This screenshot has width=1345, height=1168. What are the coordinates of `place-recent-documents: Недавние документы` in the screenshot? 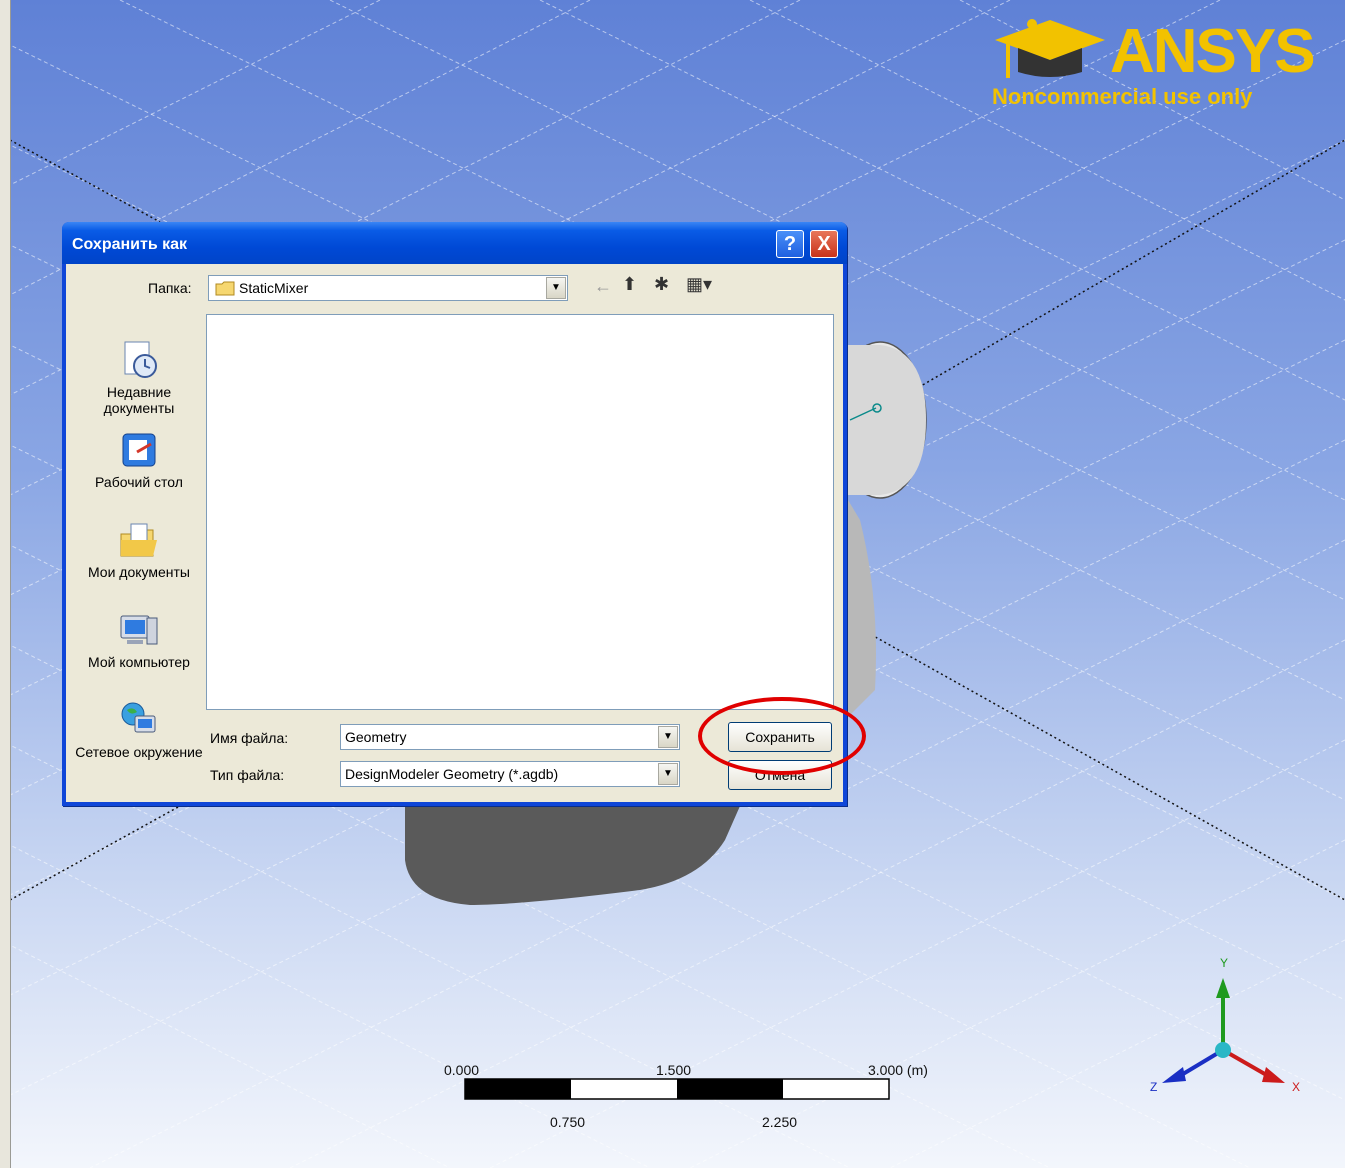 It's located at (139, 378).